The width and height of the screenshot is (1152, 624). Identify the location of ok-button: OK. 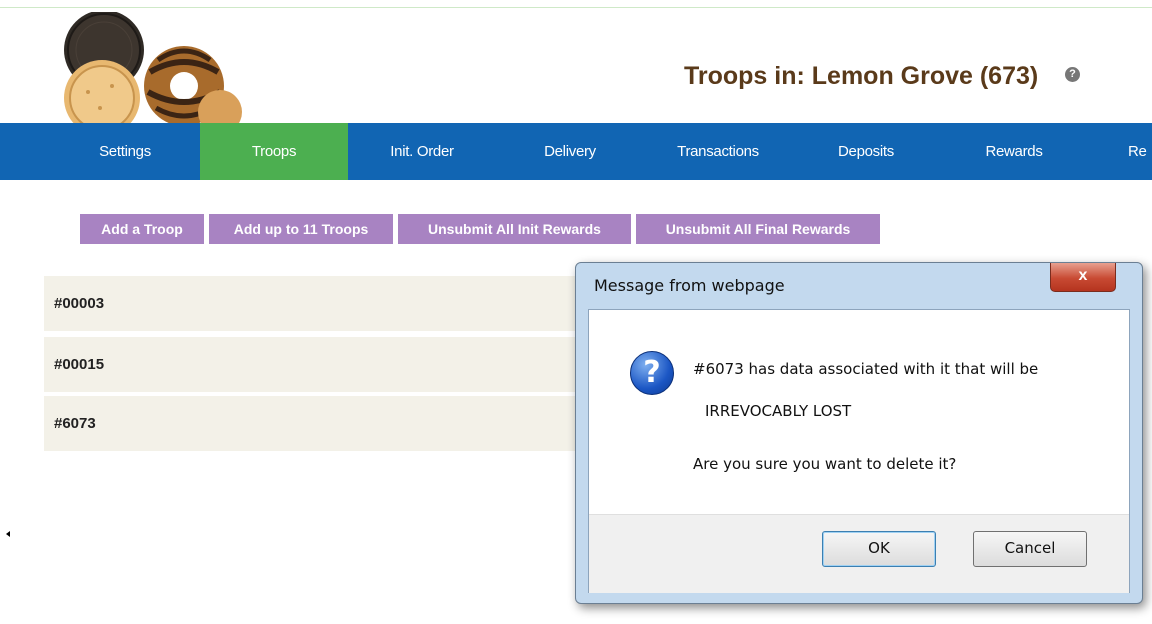
(879, 549).